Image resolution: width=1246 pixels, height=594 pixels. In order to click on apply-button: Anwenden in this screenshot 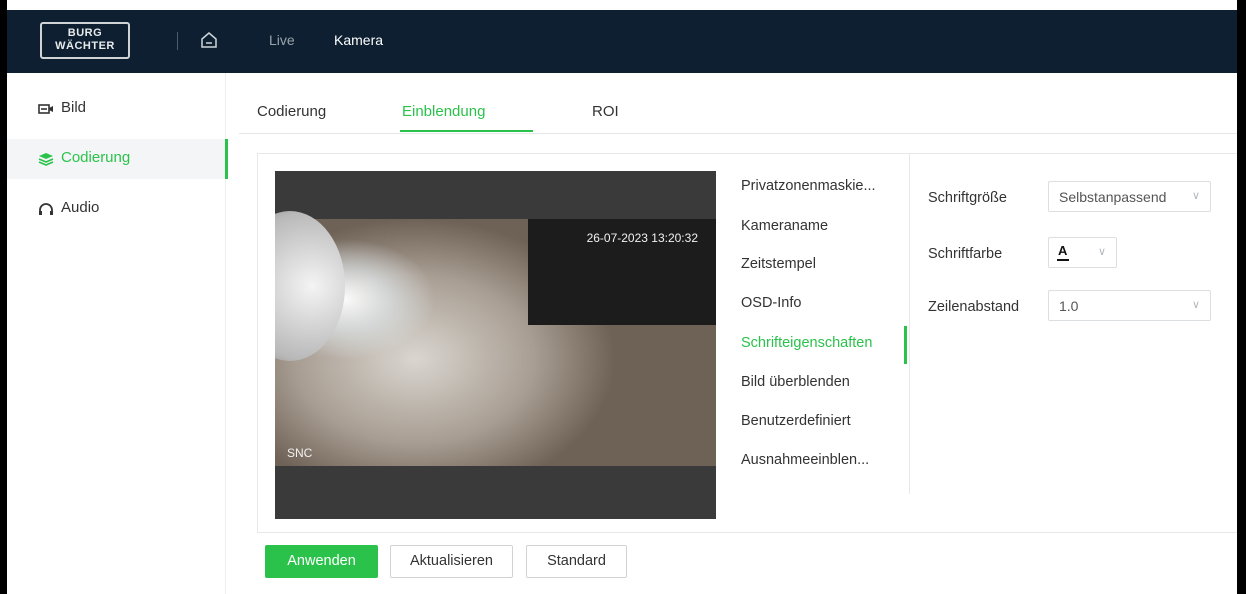, I will do `click(321, 561)`.